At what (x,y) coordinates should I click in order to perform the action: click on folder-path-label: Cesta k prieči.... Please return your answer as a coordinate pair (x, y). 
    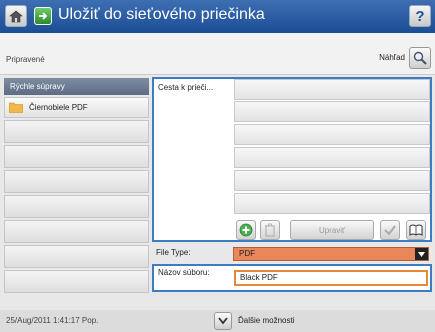
    Looking at the image, I should click on (186, 87).